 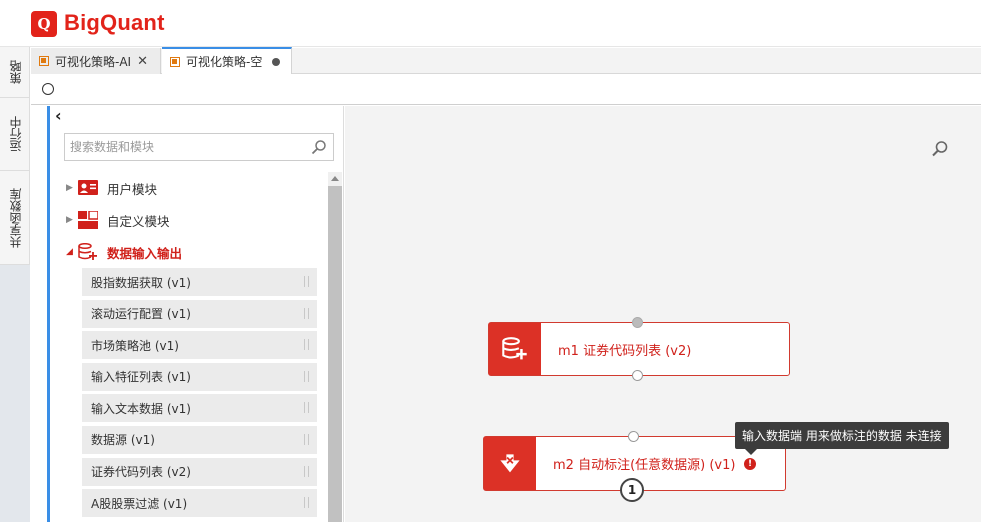 I want to click on list-item-label: 数据源 (v1), so click(x=123, y=440).